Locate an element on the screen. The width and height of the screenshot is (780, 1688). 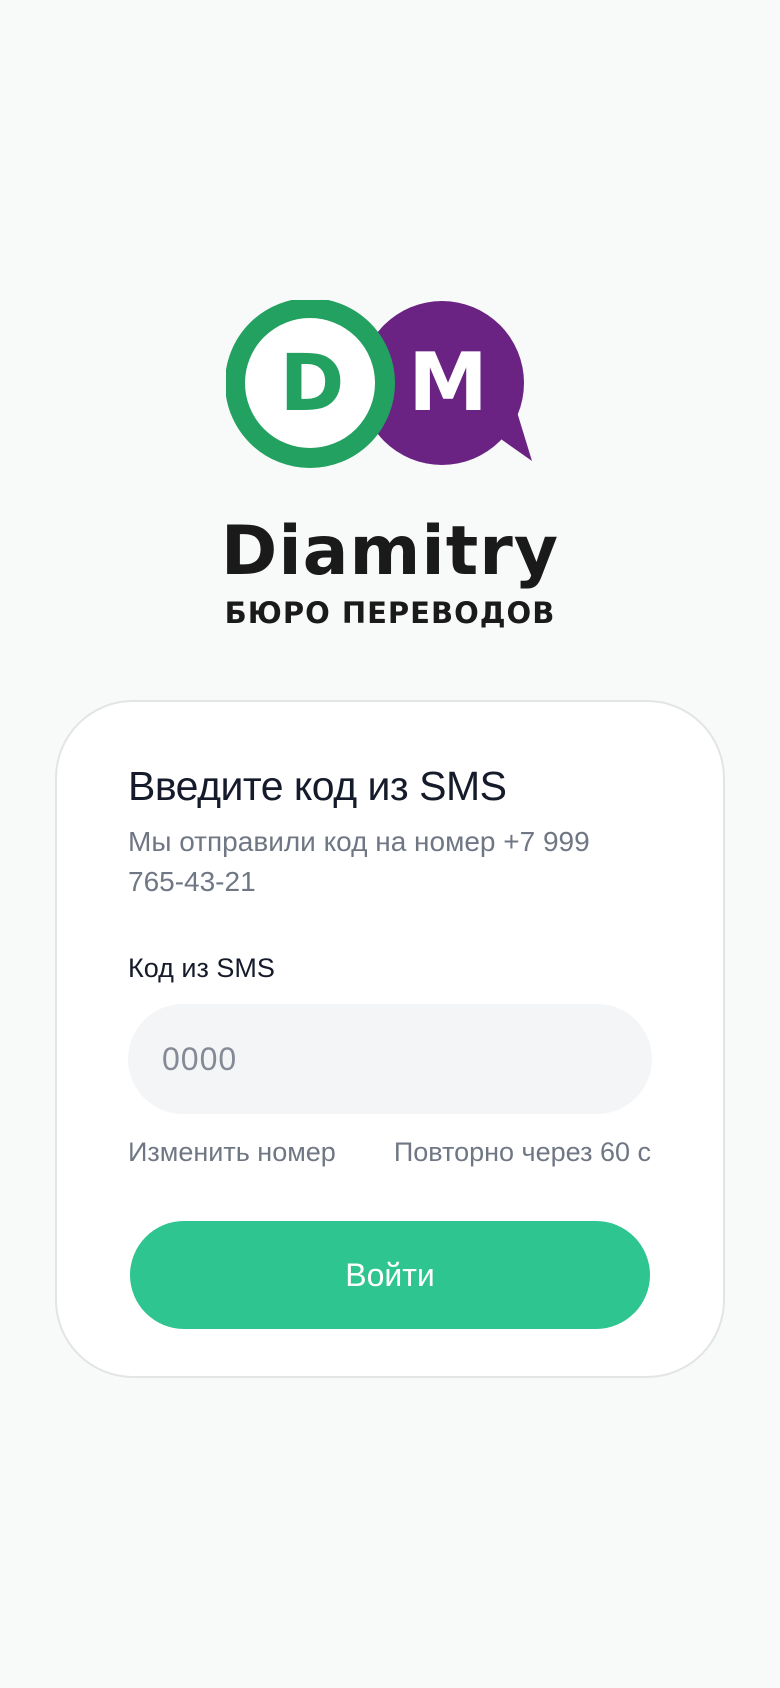
logo-letter-d: D is located at coordinates (312, 384).